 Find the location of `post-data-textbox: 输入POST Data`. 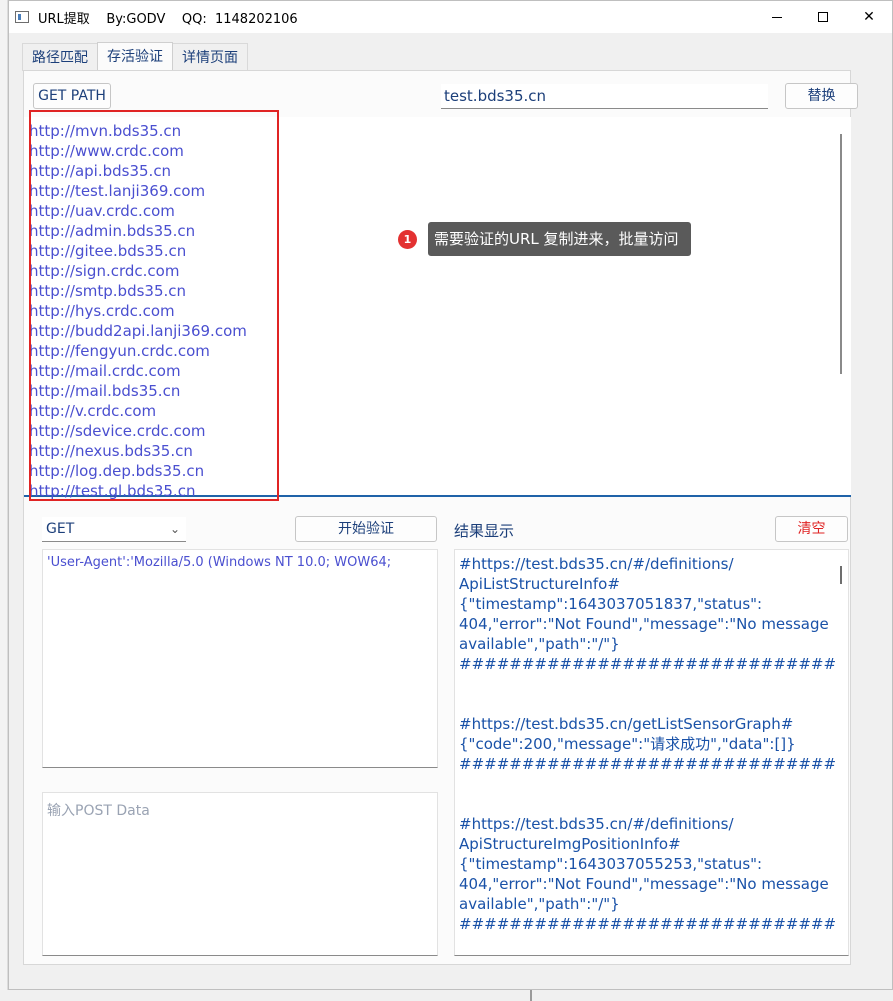

post-data-textbox: 输入POST Data is located at coordinates (240, 874).